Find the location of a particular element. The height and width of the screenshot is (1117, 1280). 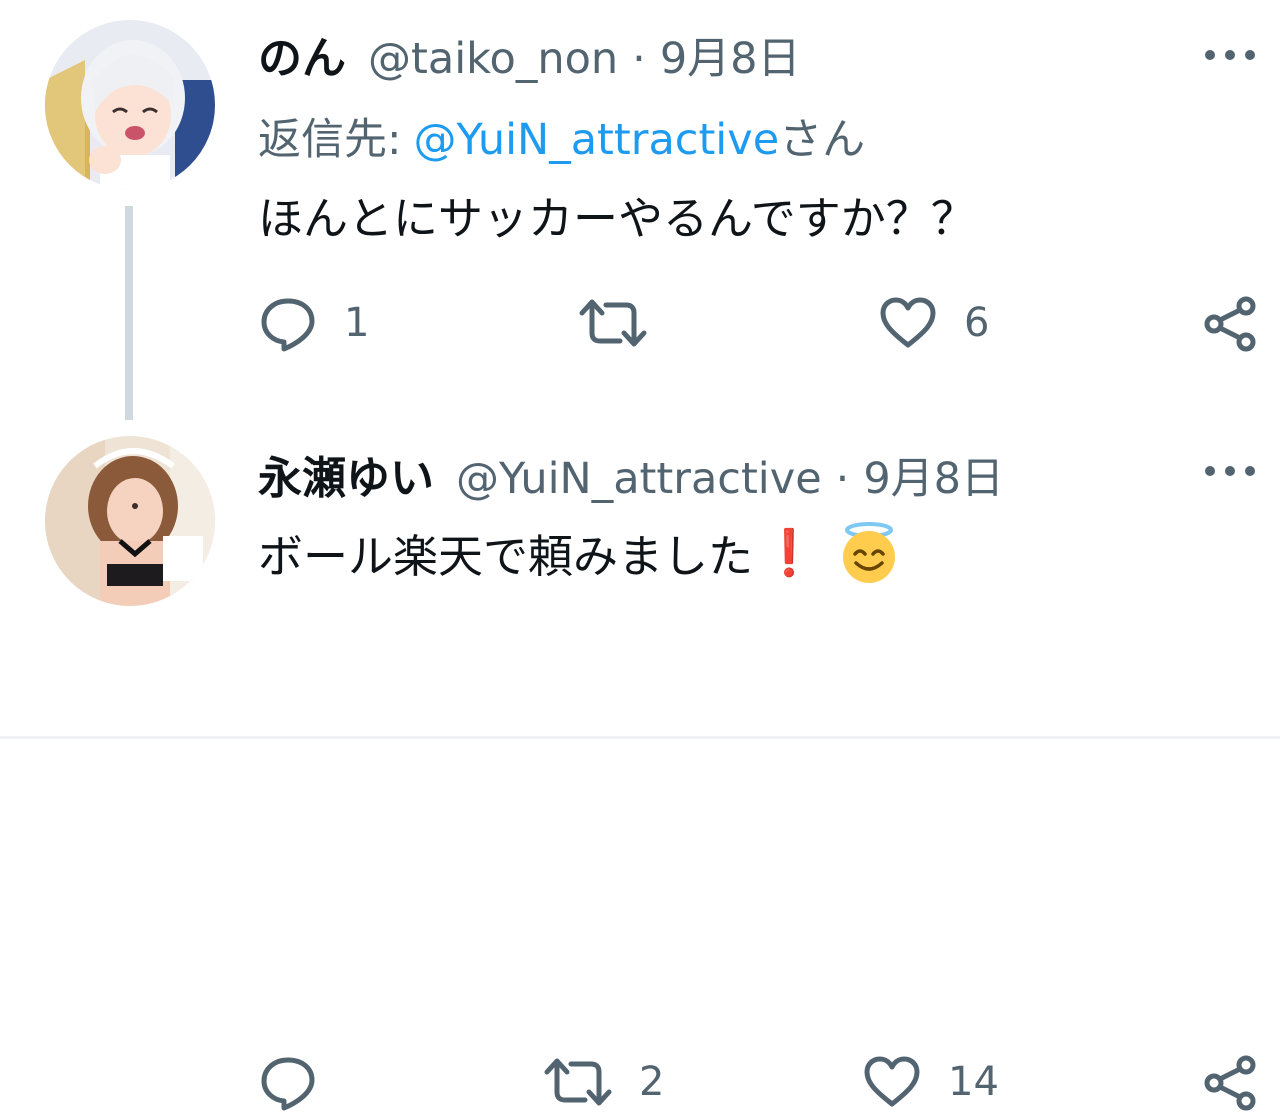

like-count: 14 is located at coordinates (973, 1082).